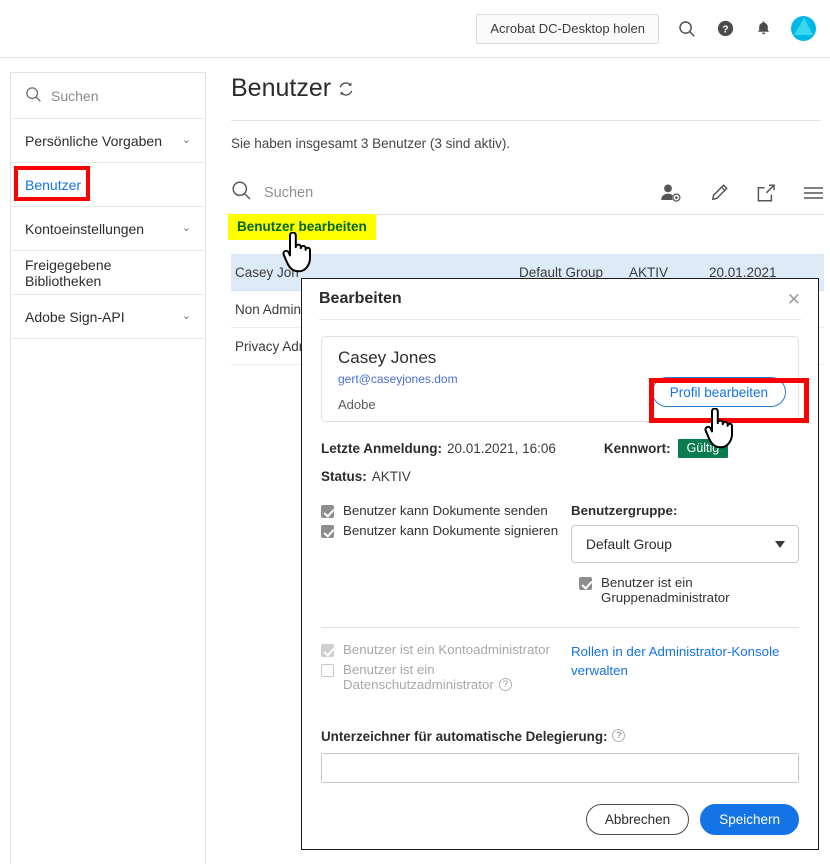  What do you see at coordinates (75, 95) in the screenshot?
I see `sidebar-search-placeholder: Suchen` at bounding box center [75, 95].